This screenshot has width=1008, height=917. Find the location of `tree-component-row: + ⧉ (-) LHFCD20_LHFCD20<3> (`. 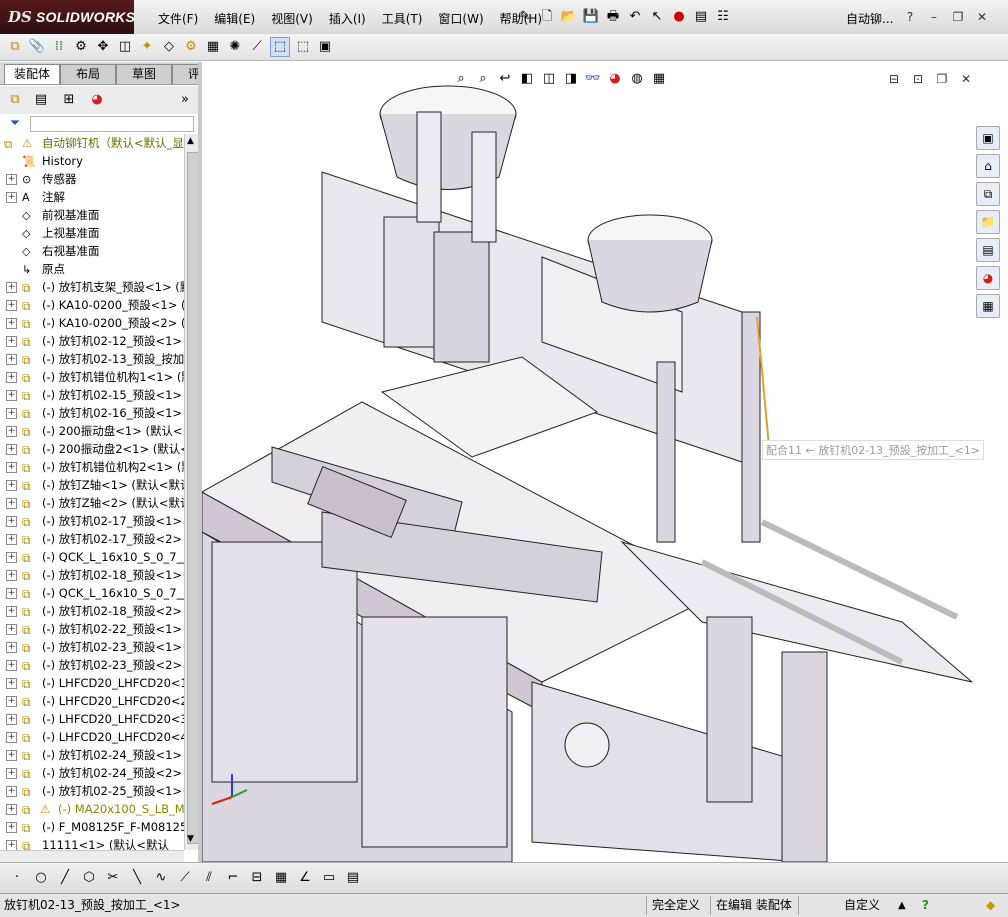

tree-component-row: + ⧉ (-) LHFCD20_LHFCD20<3> ( is located at coordinates (92, 719).